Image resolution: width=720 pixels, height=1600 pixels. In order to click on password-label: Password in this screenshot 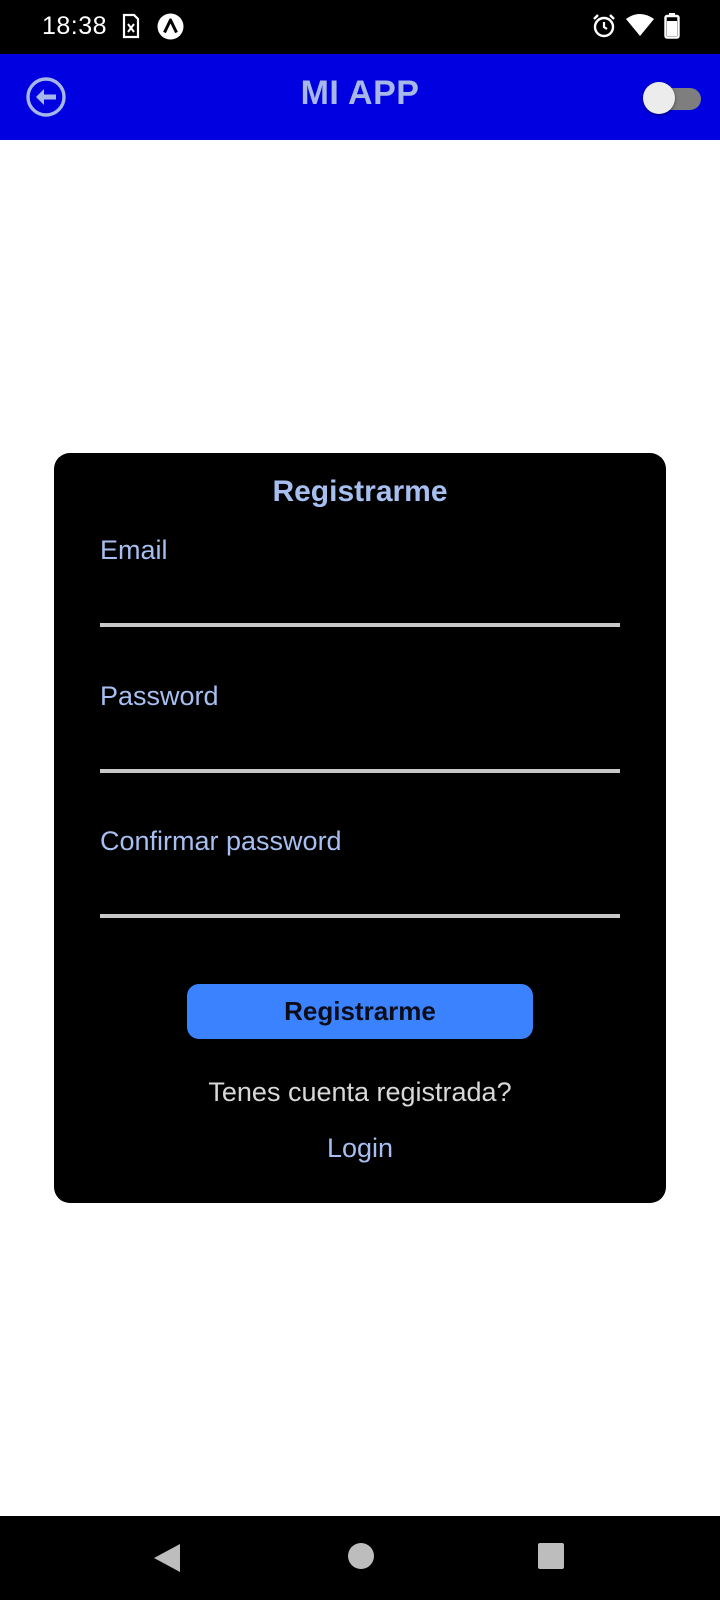, I will do `click(159, 696)`.